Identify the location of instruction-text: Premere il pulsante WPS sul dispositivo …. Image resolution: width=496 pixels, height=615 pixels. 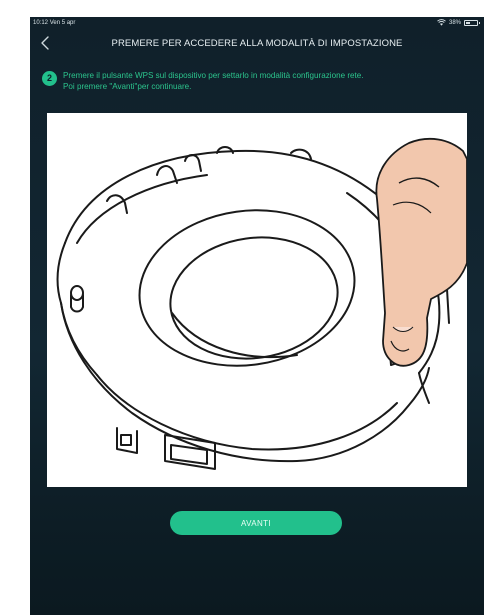
(213, 81).